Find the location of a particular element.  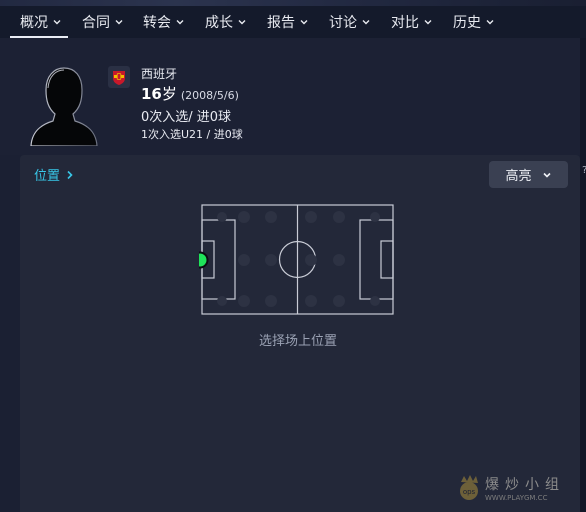

right-edge-strip is located at coordinates (583, 275).